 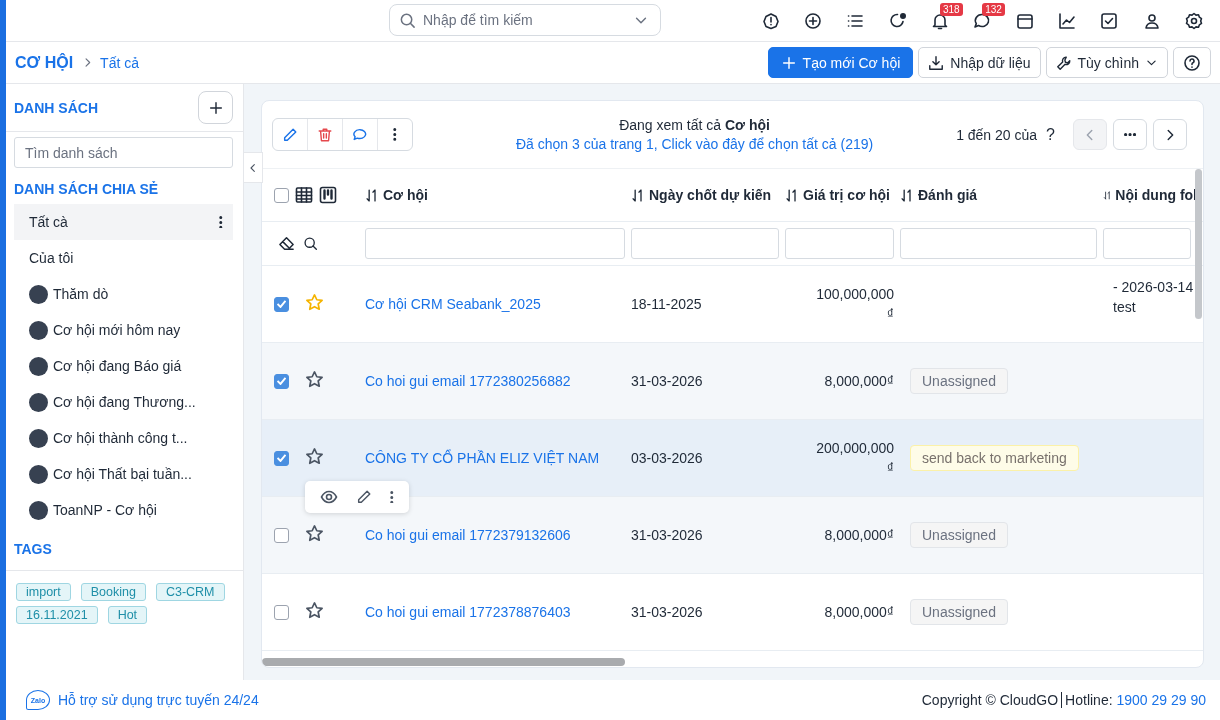 What do you see at coordinates (253, 167) in the screenshot?
I see `collapse-button` at bounding box center [253, 167].